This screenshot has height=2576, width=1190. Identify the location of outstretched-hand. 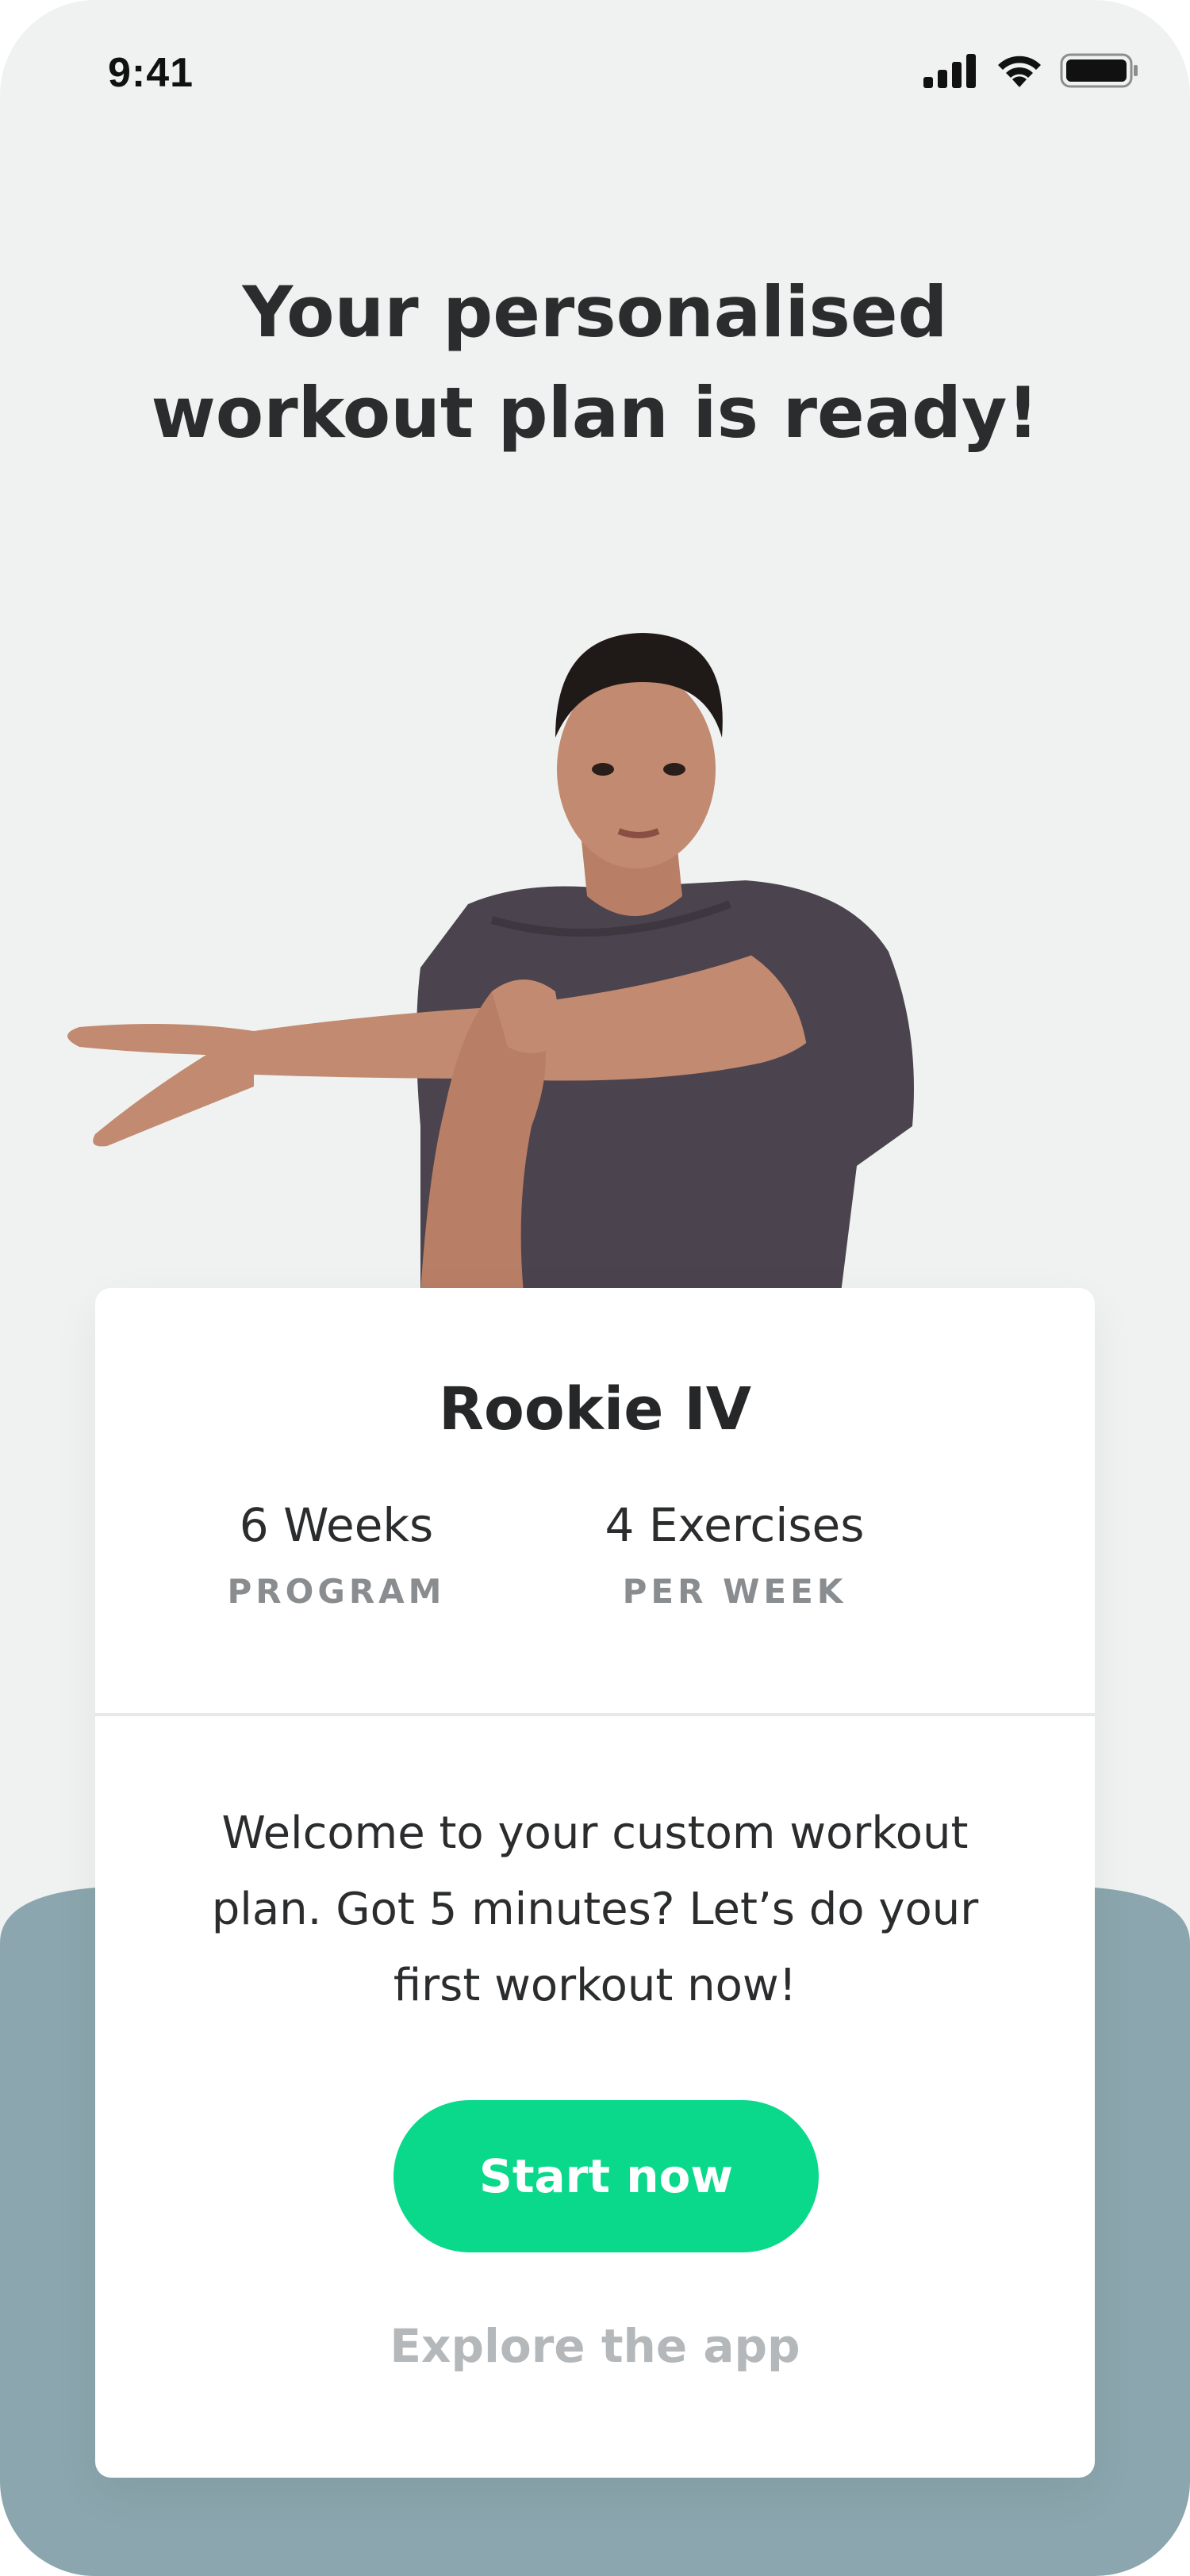
(160, 1085).